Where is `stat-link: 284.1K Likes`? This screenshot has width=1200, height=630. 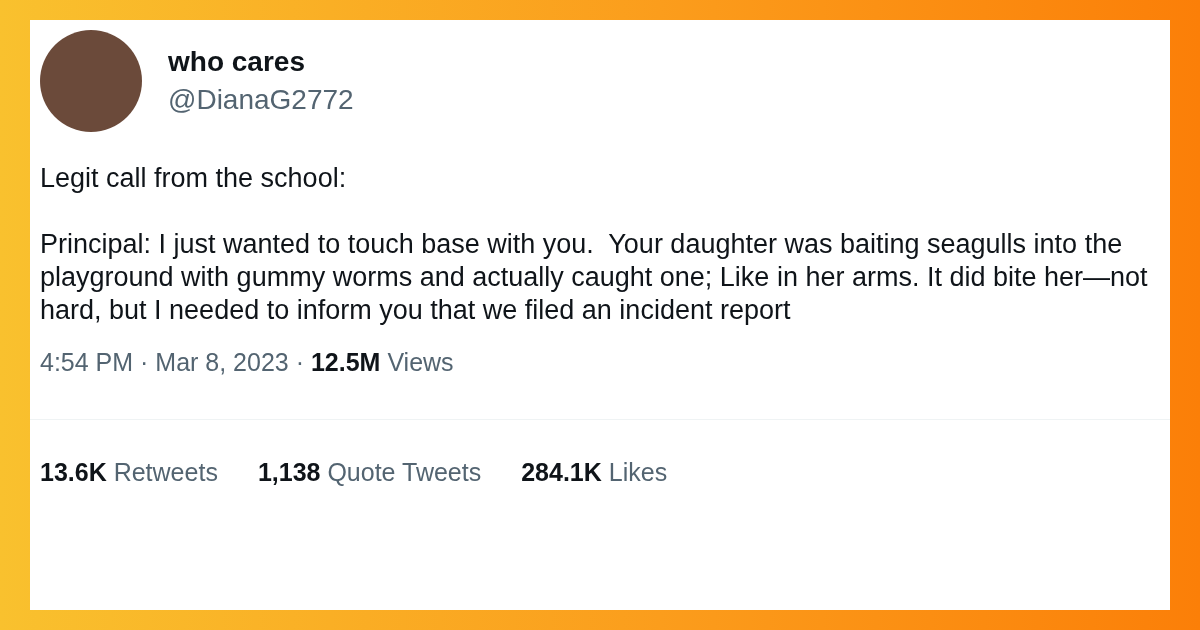 stat-link: 284.1K Likes is located at coordinates (594, 472).